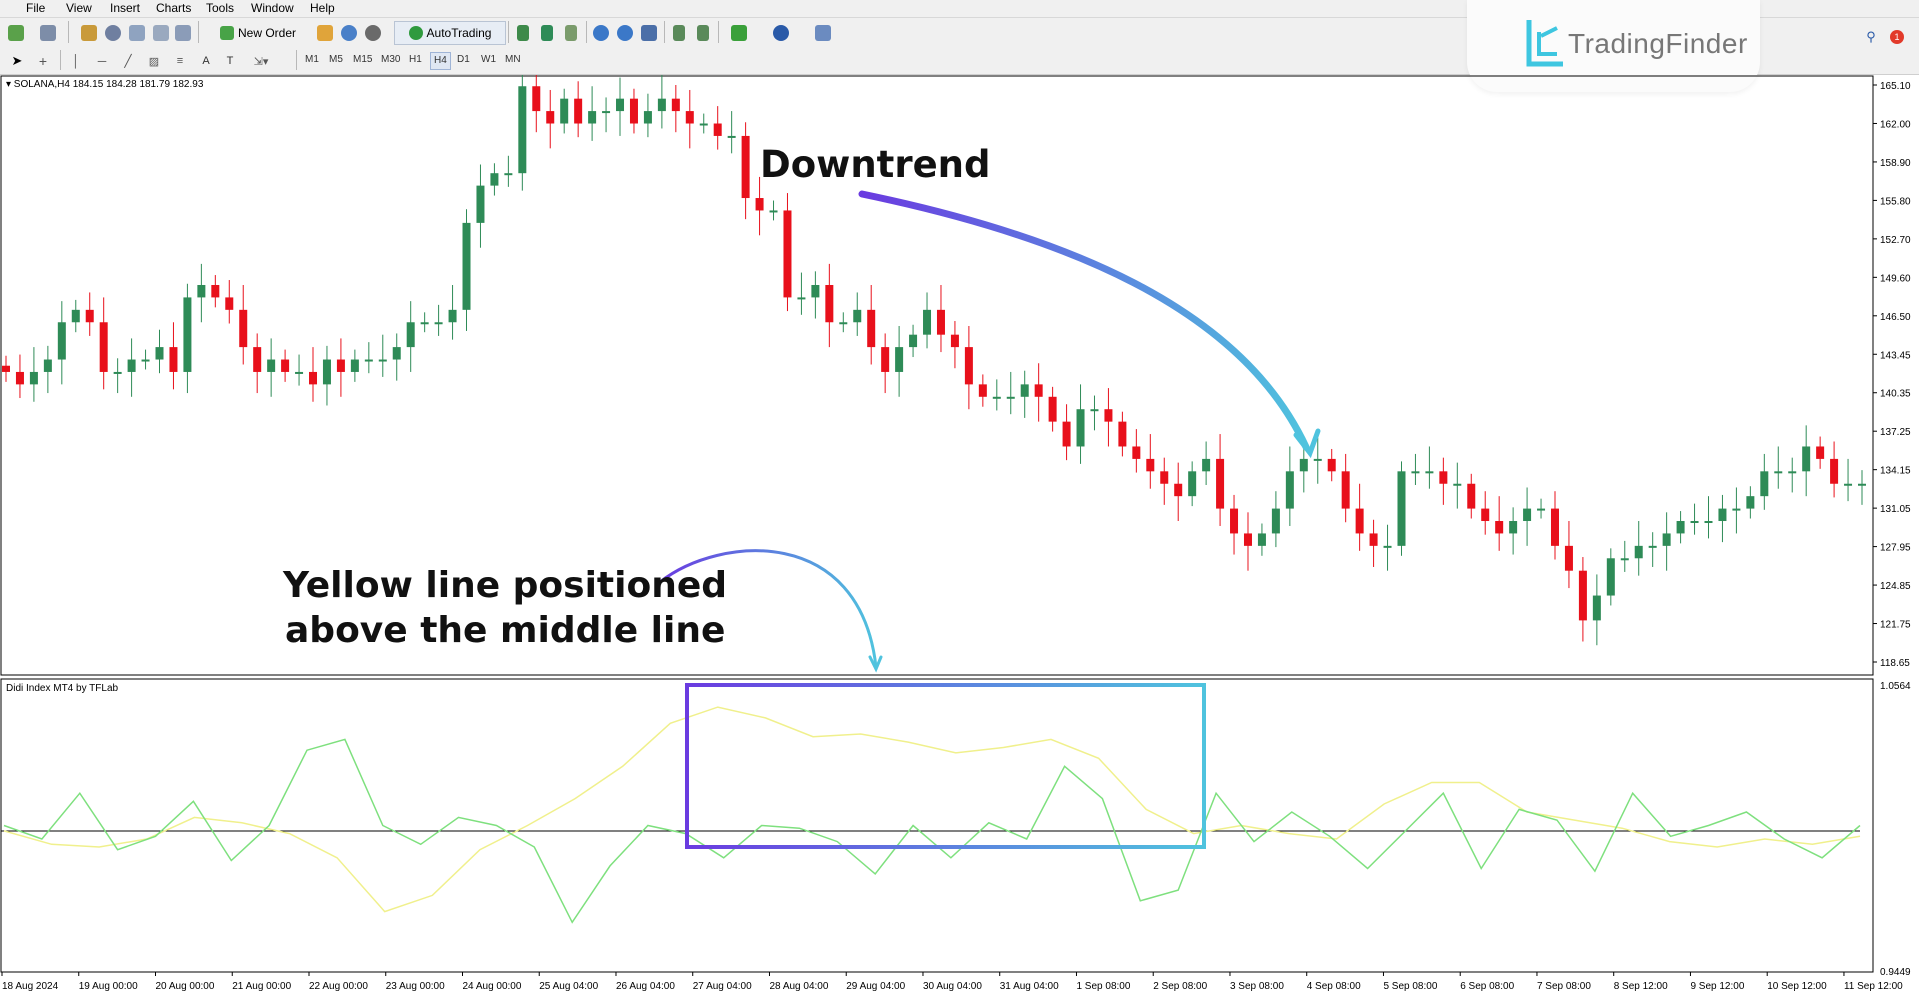 Image resolution: width=1919 pixels, height=996 pixels. Describe the element at coordinates (43, 61) in the screenshot. I see `crosshair-button: +` at that location.